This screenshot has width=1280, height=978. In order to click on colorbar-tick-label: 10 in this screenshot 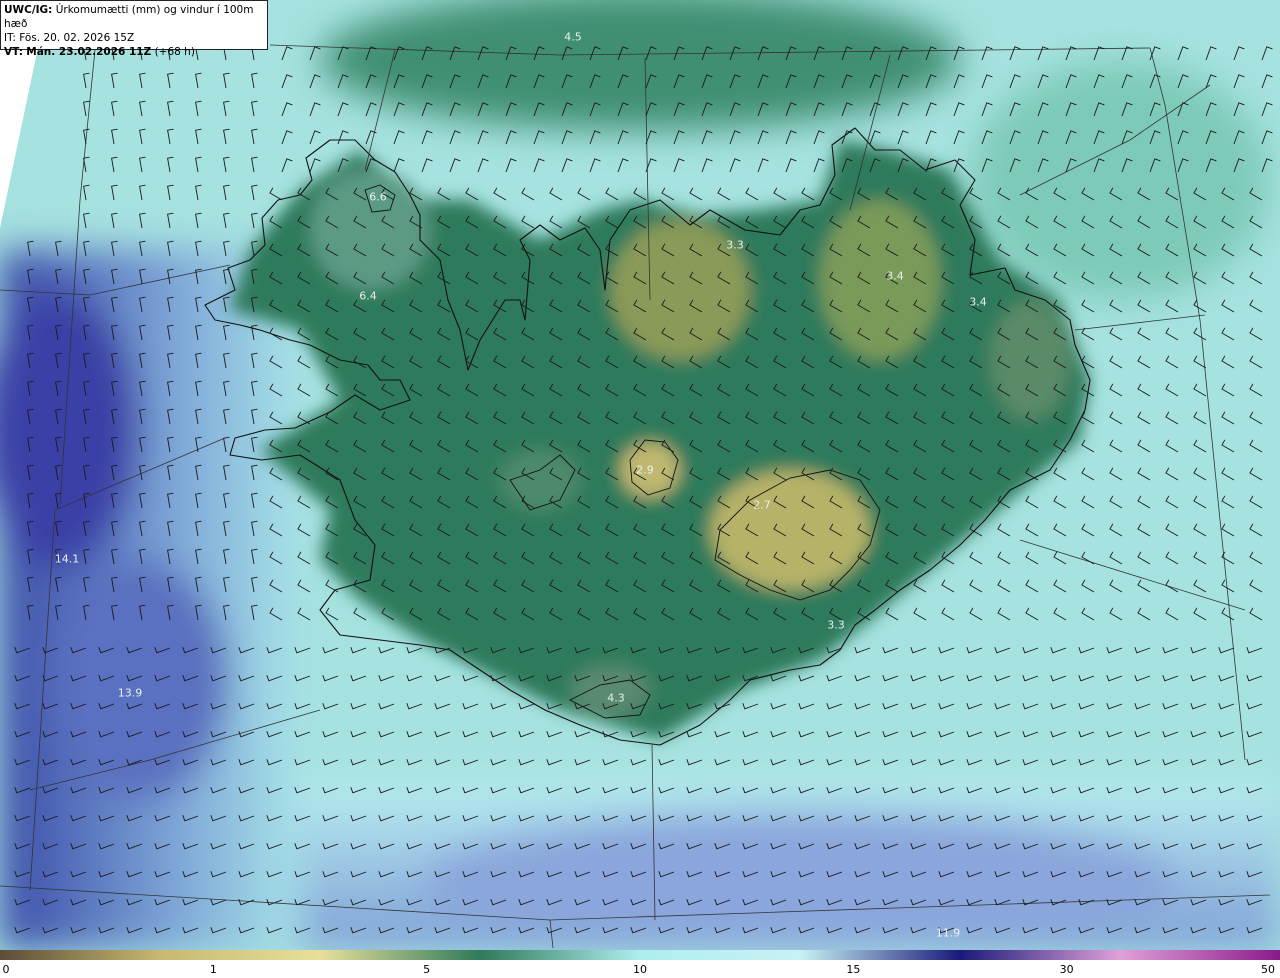, I will do `click(640, 969)`.